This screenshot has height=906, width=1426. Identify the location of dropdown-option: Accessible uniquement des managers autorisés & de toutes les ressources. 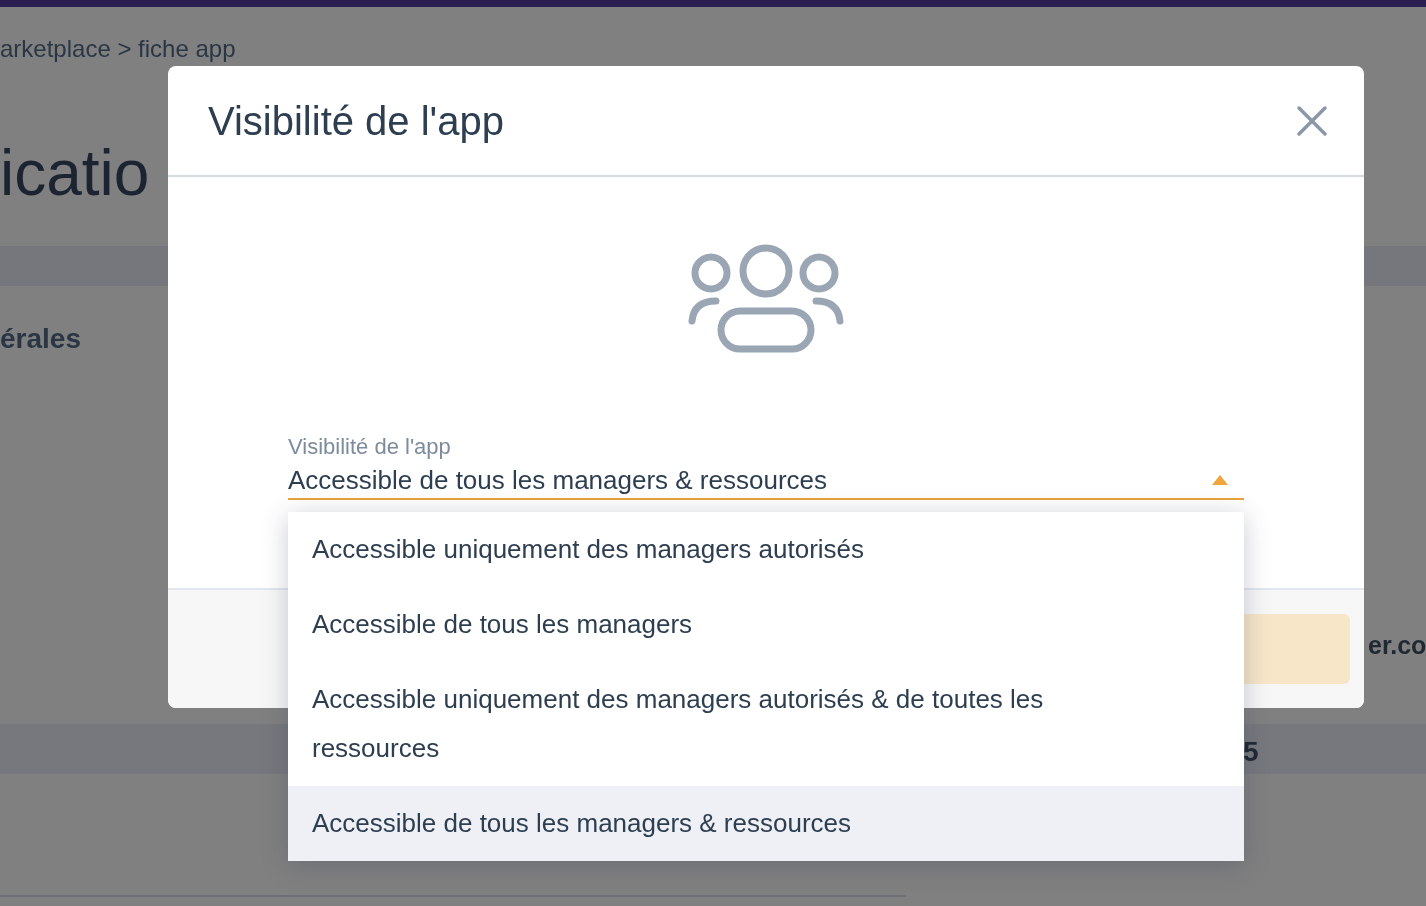
(766, 724).